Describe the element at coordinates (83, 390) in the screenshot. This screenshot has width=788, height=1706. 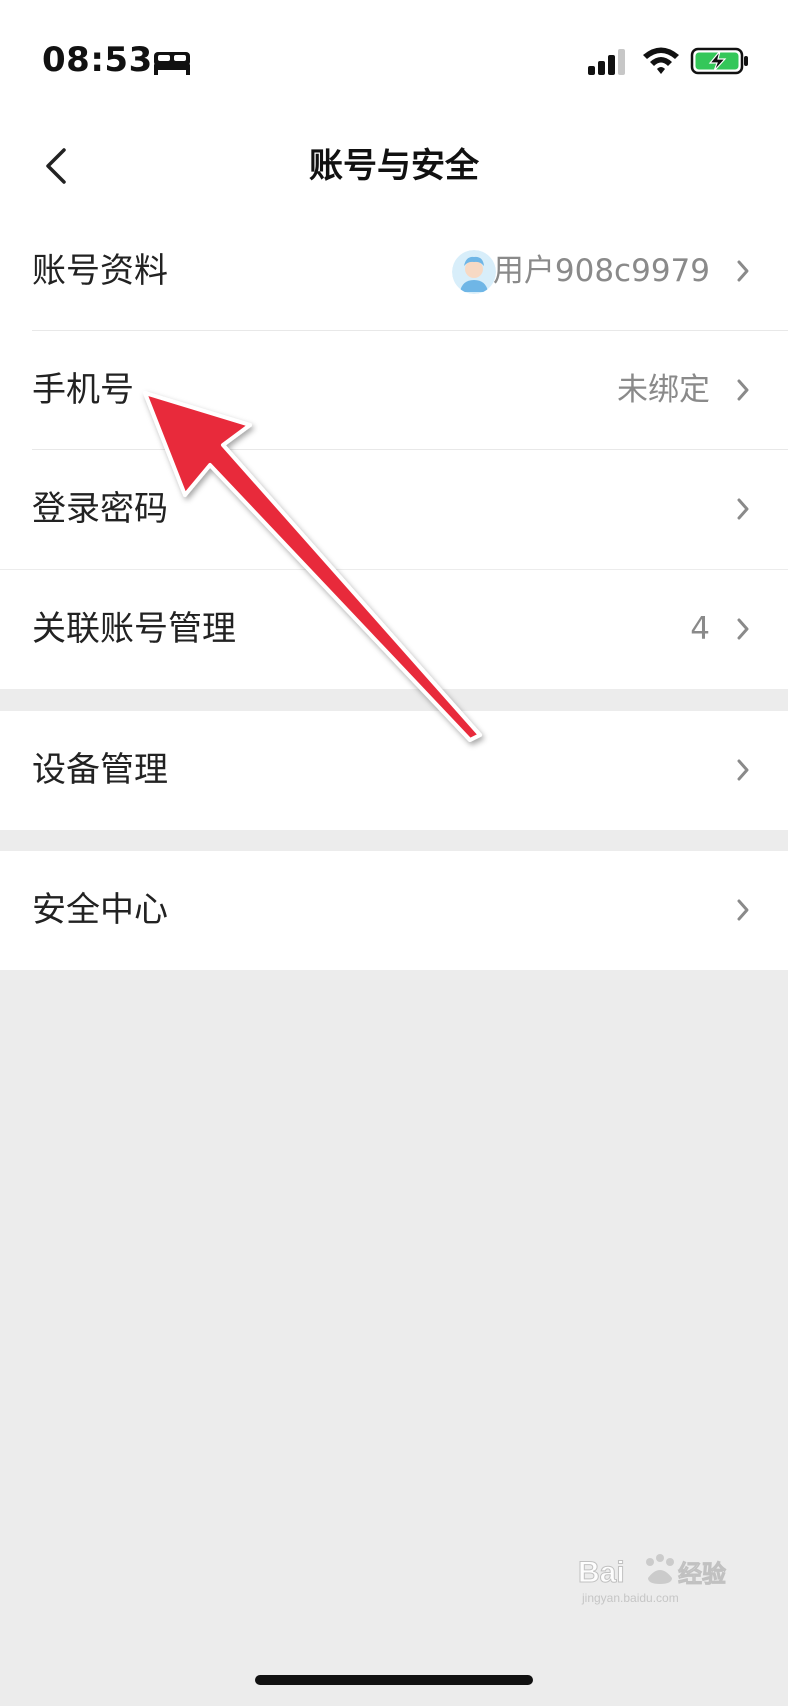
I see `list-item-label: 手机号` at that location.